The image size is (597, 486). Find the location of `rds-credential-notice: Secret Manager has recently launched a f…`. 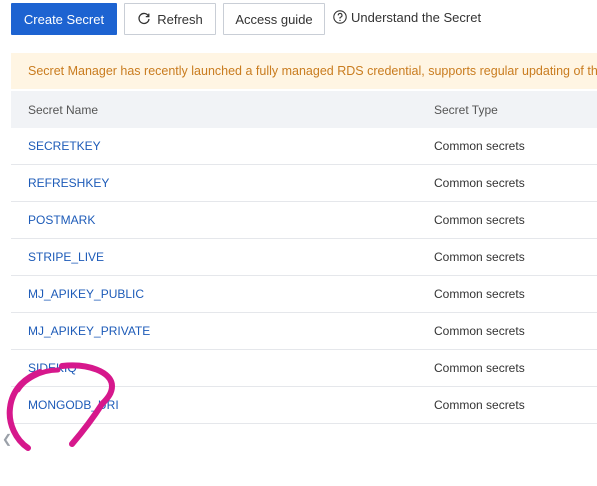

rds-credential-notice: Secret Manager has recently launched a f… is located at coordinates (304, 71).